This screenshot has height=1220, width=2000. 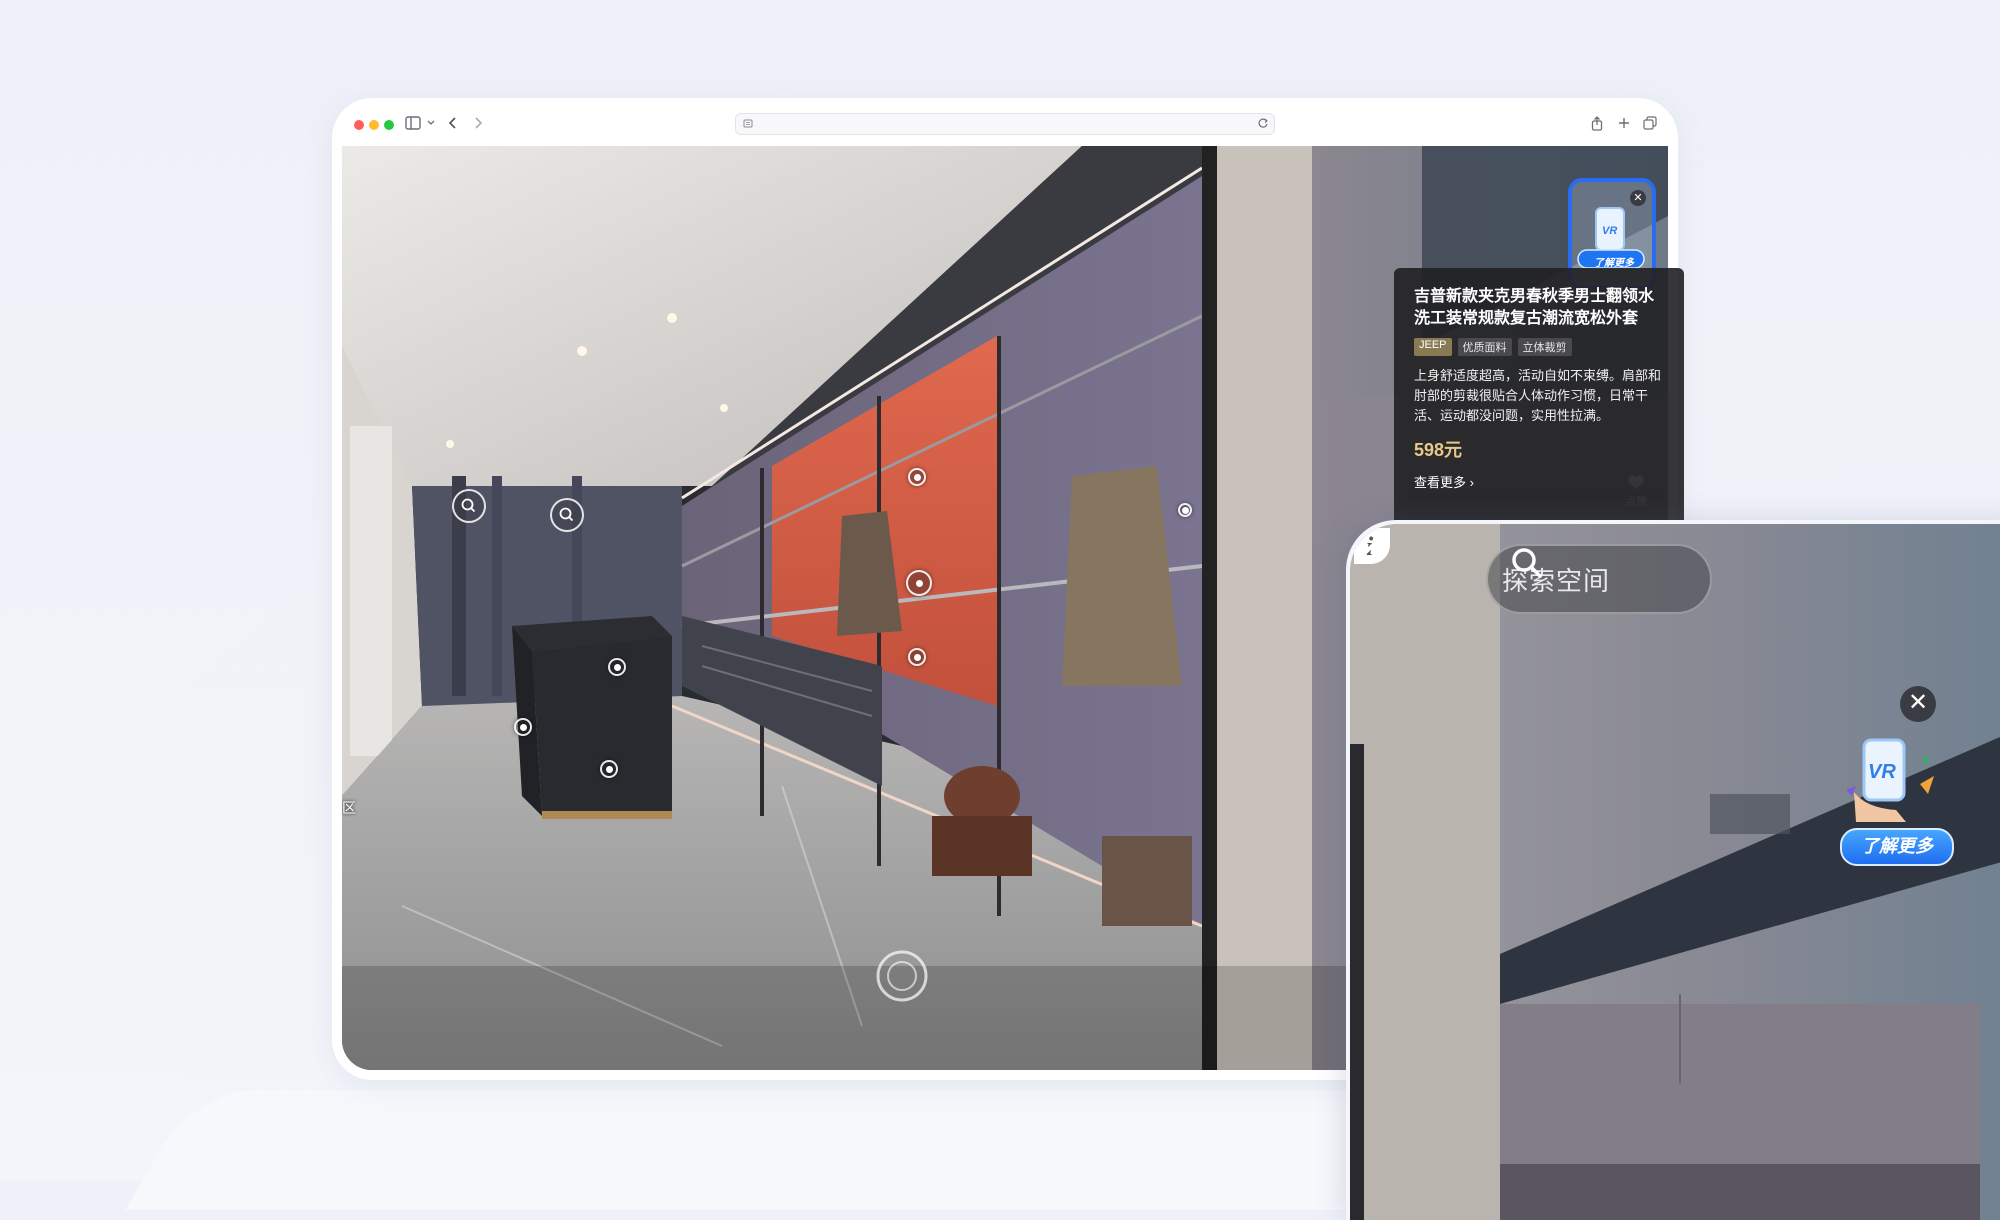 What do you see at coordinates (389, 125) in the screenshot?
I see `zoom-window-button` at bounding box center [389, 125].